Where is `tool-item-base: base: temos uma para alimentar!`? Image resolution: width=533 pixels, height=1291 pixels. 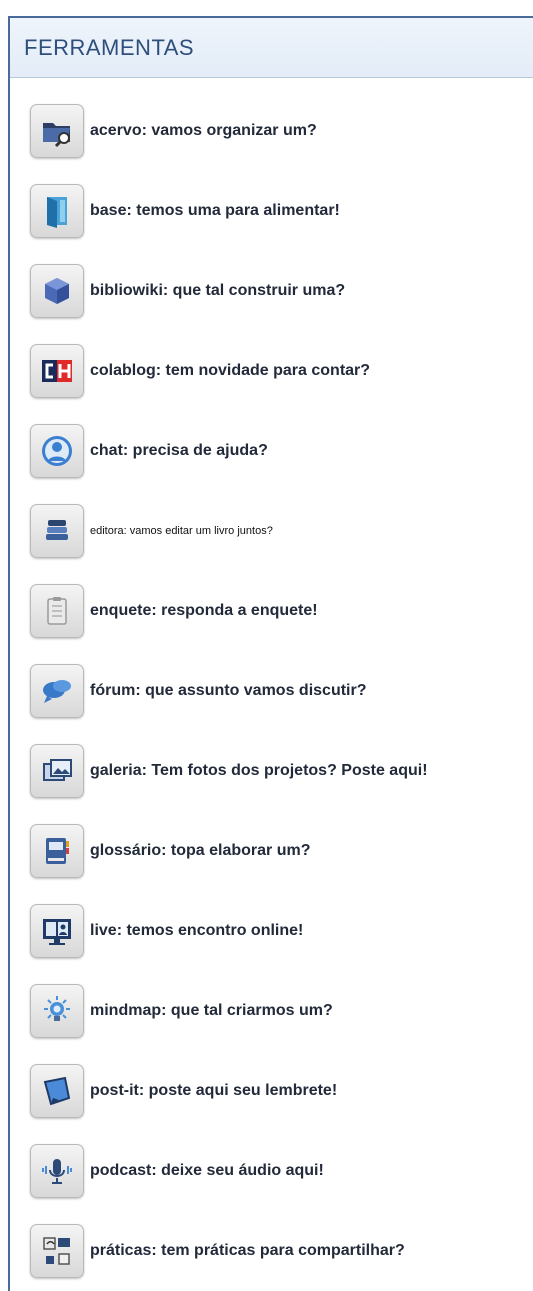 tool-item-base: base: temos uma para alimentar! is located at coordinates (185, 211).